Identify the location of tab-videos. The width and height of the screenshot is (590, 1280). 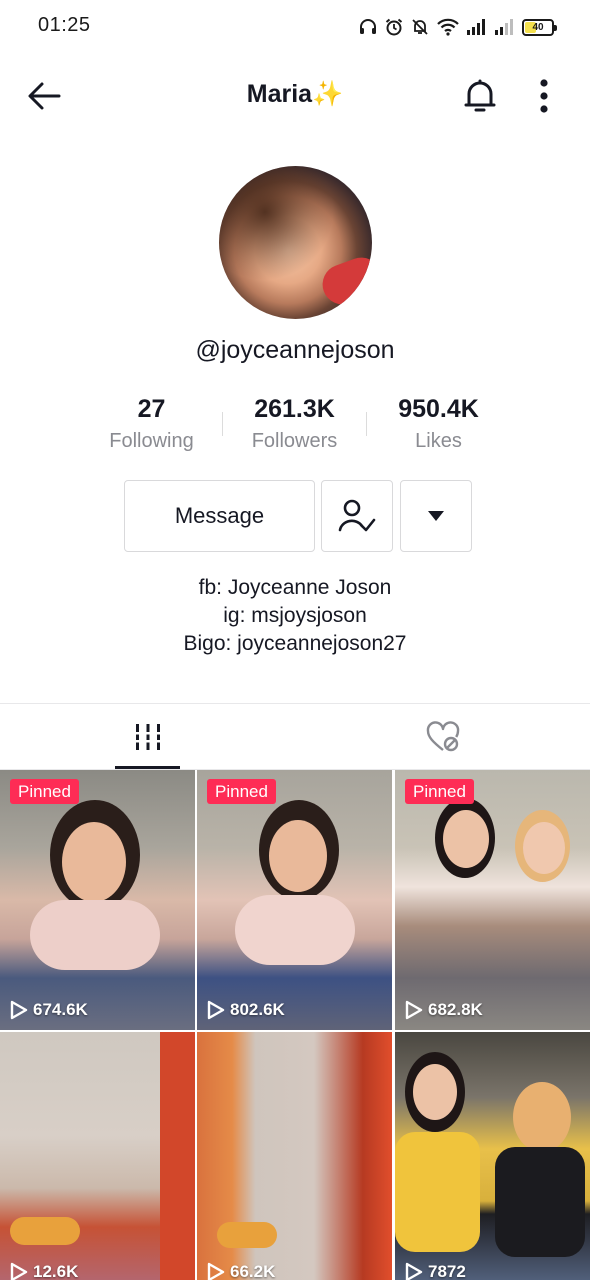
(147, 736).